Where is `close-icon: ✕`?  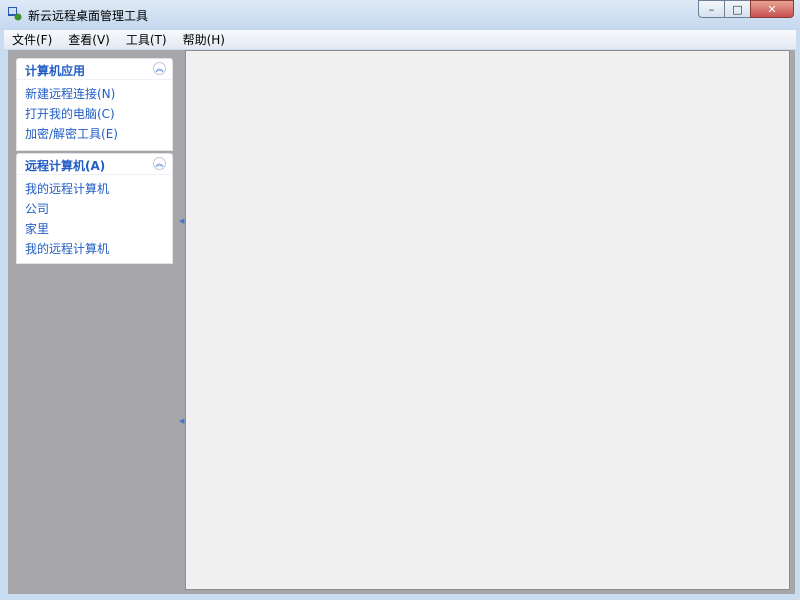
close-icon: ✕ is located at coordinates (772, 9).